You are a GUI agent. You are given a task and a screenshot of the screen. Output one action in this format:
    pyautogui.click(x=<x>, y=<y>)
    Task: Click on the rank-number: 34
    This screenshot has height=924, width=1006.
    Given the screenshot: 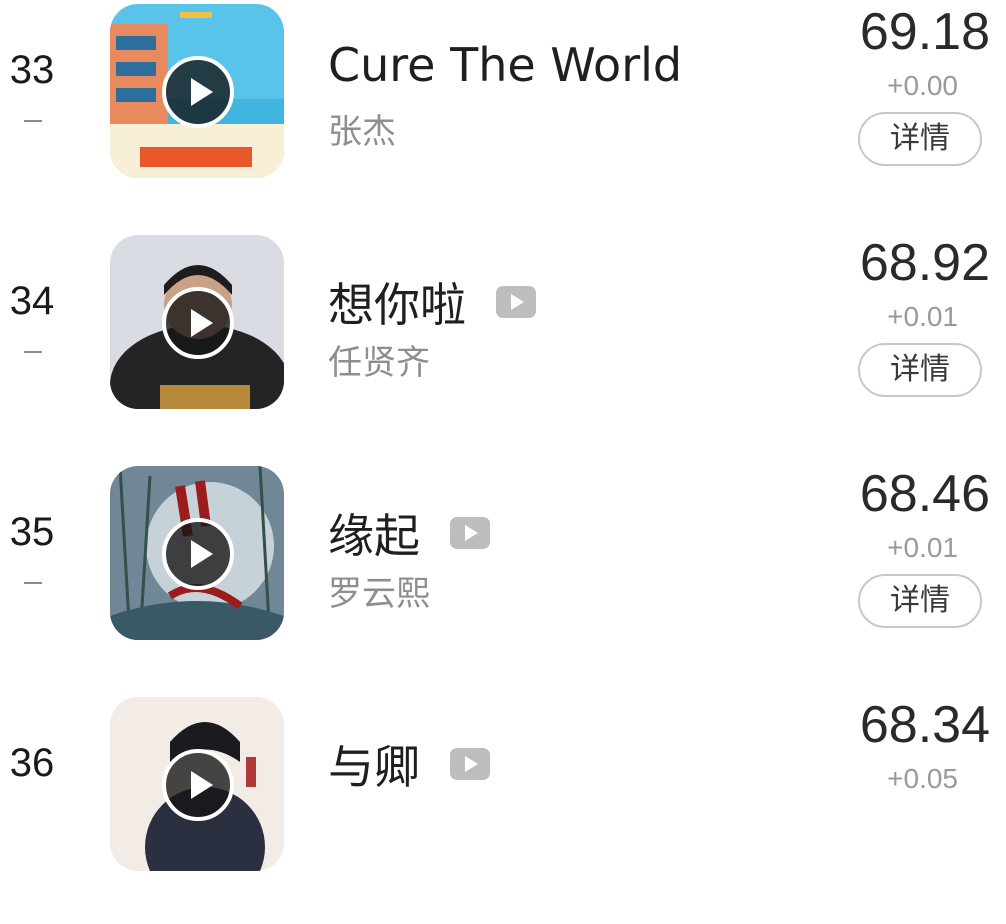 What is the action you would take?
    pyautogui.click(x=32, y=301)
    